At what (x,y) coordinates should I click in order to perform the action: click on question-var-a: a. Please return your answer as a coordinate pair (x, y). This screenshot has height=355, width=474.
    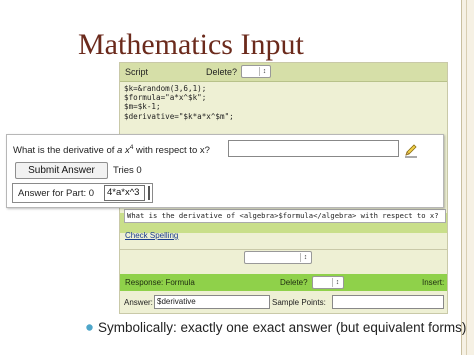
    Looking at the image, I should click on (120, 151).